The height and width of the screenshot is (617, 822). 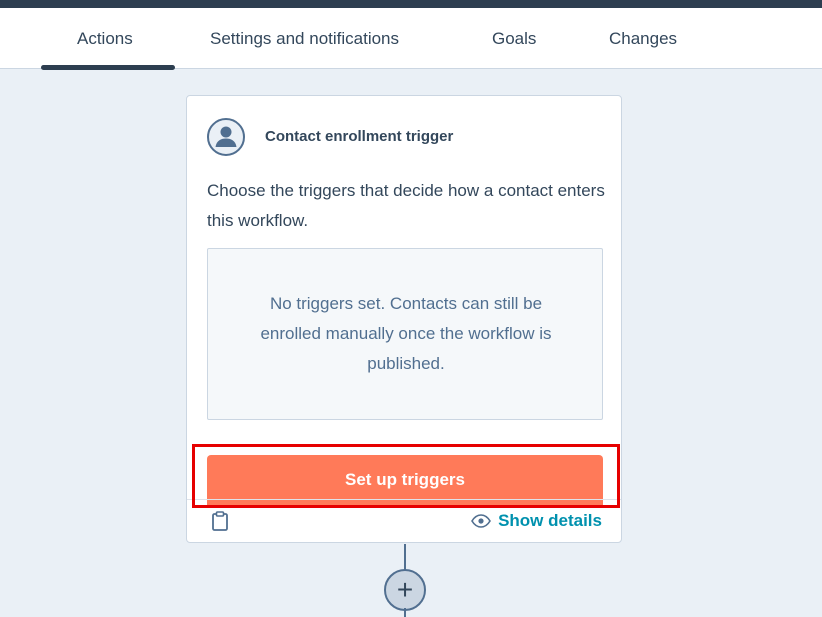 What do you see at coordinates (405, 480) in the screenshot?
I see `set-up-triggers-button: Set up triggers` at bounding box center [405, 480].